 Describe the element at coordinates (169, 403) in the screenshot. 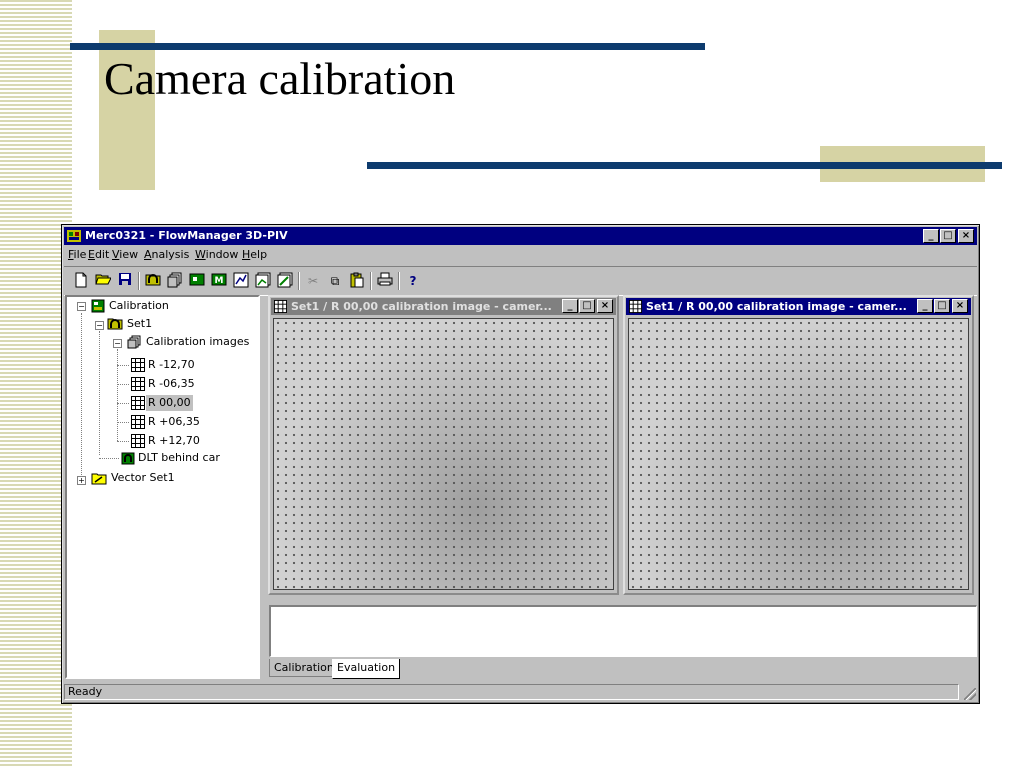

I see `tree-node-image-selected: R 00,00` at that location.